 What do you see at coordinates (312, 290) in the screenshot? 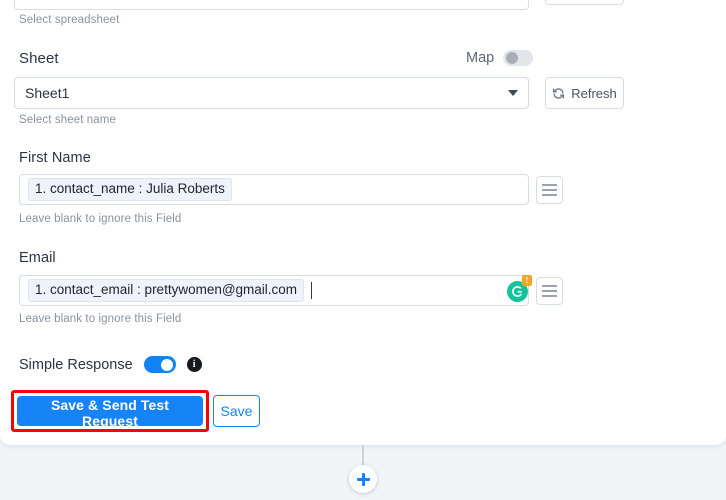
I see `text-cursor` at bounding box center [312, 290].